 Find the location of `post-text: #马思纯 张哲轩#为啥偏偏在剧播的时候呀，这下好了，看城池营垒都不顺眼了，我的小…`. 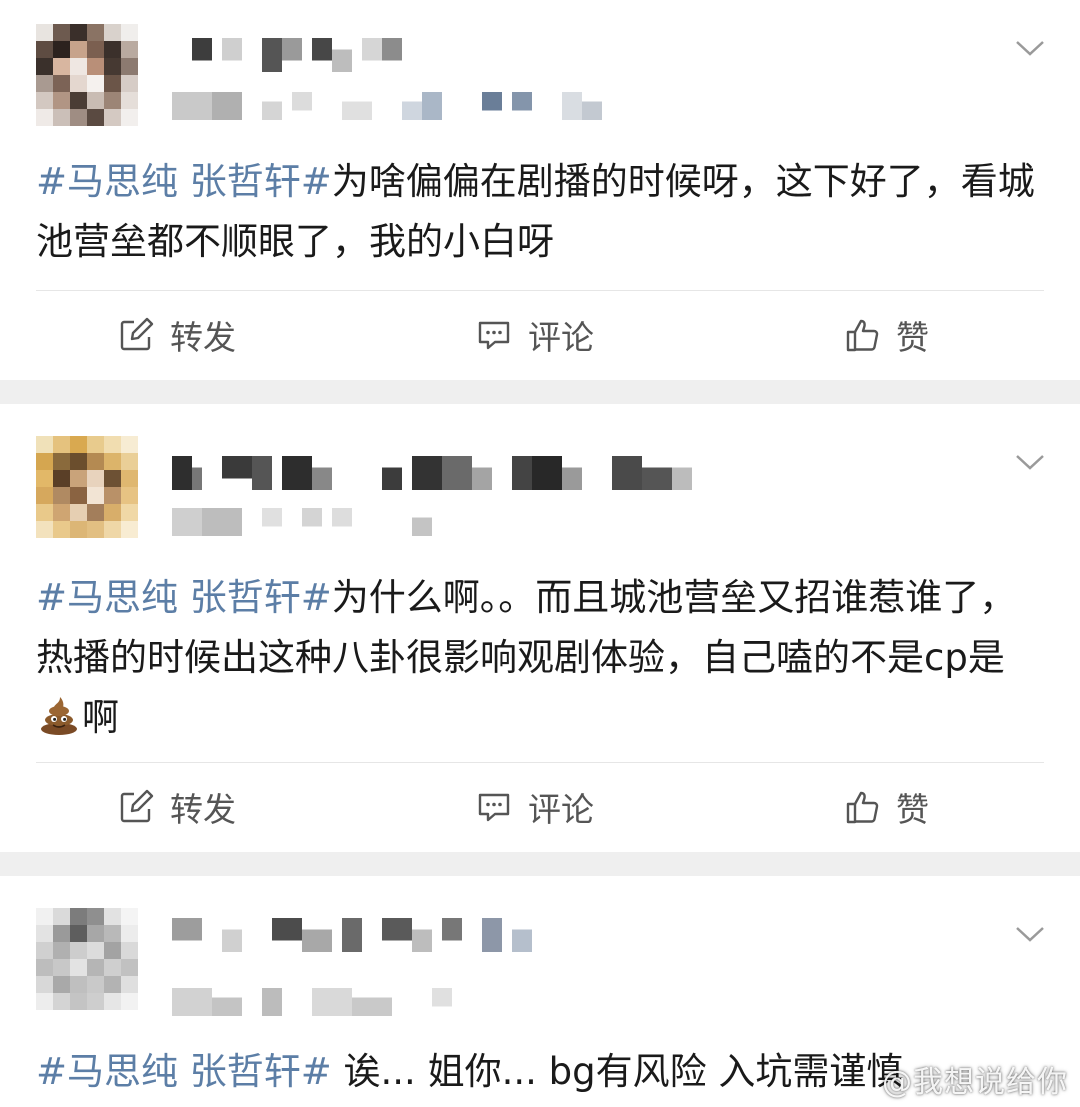

post-text: #马思纯 张哲轩#为啥偏偏在剧播的时候呀，这下好了，看城池营垒都不顺眼了，我的小… is located at coordinates (541, 212).